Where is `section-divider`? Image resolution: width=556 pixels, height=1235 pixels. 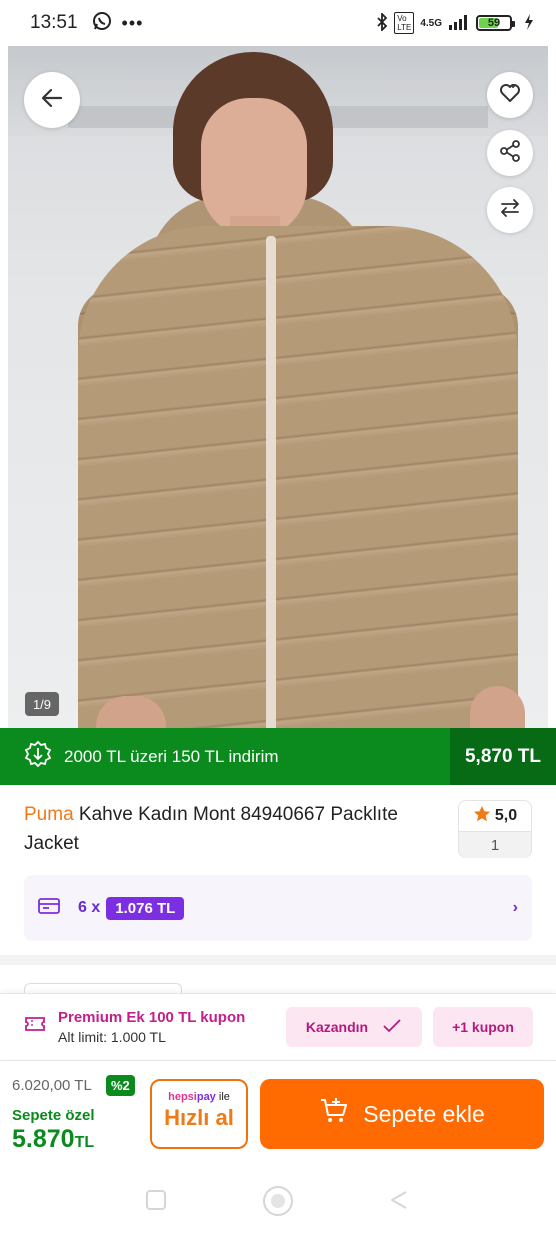 section-divider is located at coordinates (278, 960).